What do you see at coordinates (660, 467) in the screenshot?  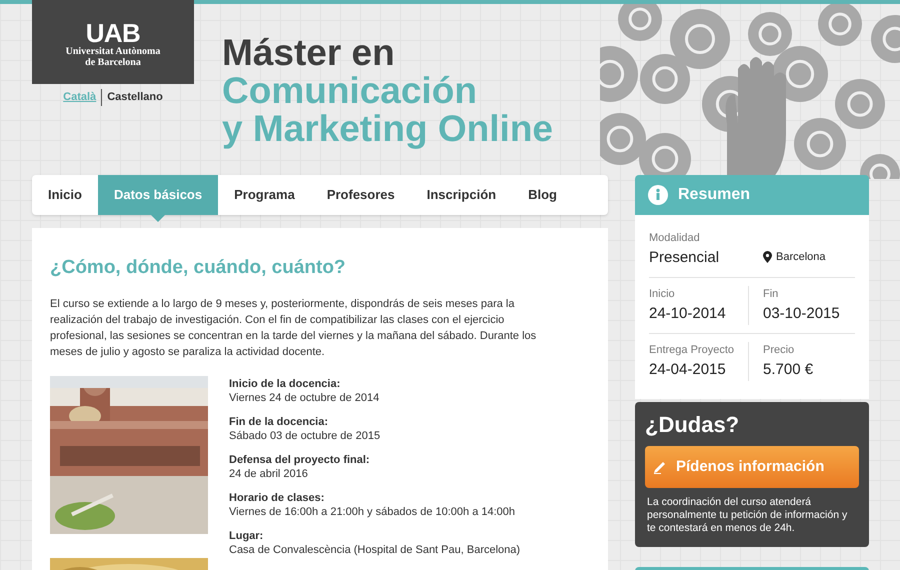 I see `pencil-icon` at bounding box center [660, 467].